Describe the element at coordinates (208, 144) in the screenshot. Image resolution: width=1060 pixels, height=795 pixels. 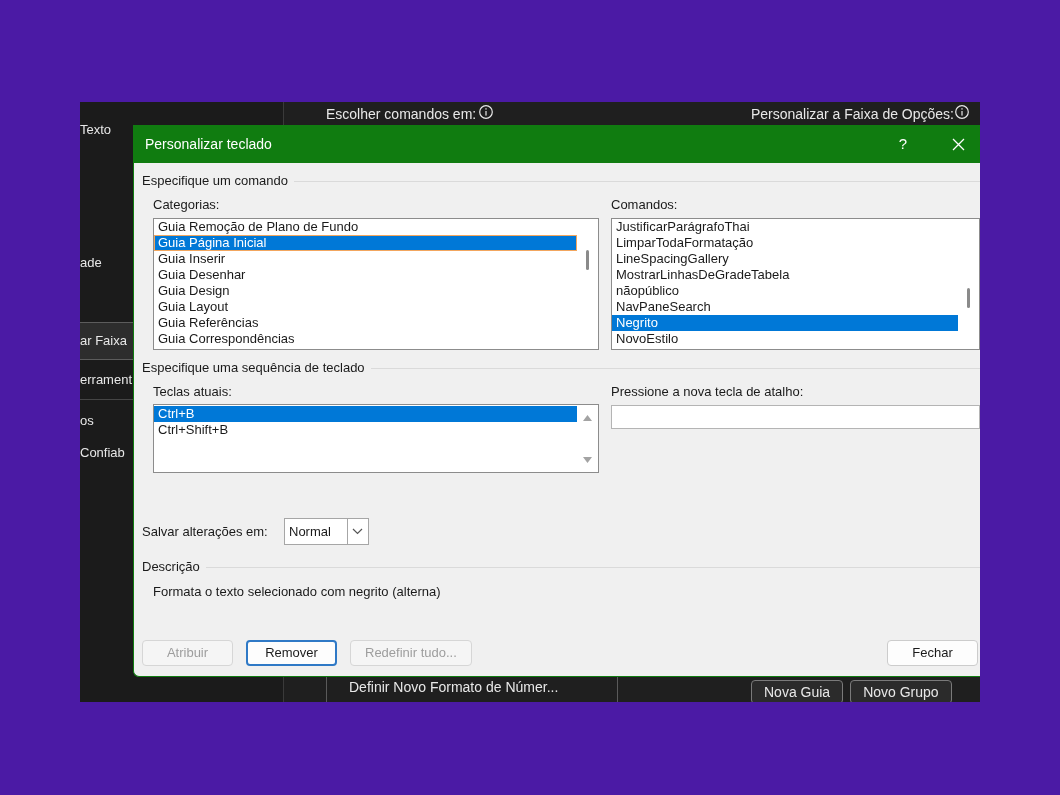
I see `dialog-title: Personalizar teclado` at that location.